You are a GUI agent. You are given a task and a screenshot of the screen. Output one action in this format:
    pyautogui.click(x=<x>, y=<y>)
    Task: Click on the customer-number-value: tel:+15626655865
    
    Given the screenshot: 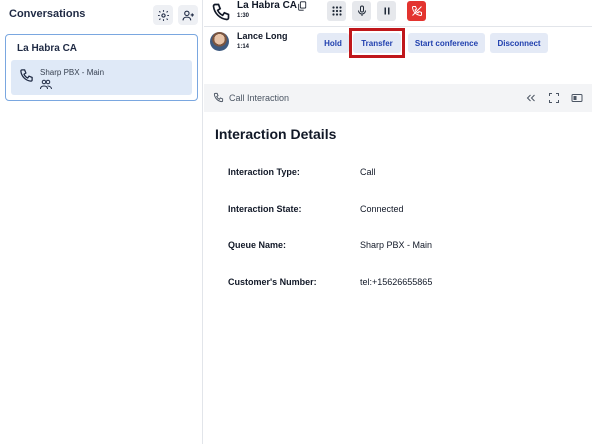 What is the action you would take?
    pyautogui.click(x=396, y=282)
    